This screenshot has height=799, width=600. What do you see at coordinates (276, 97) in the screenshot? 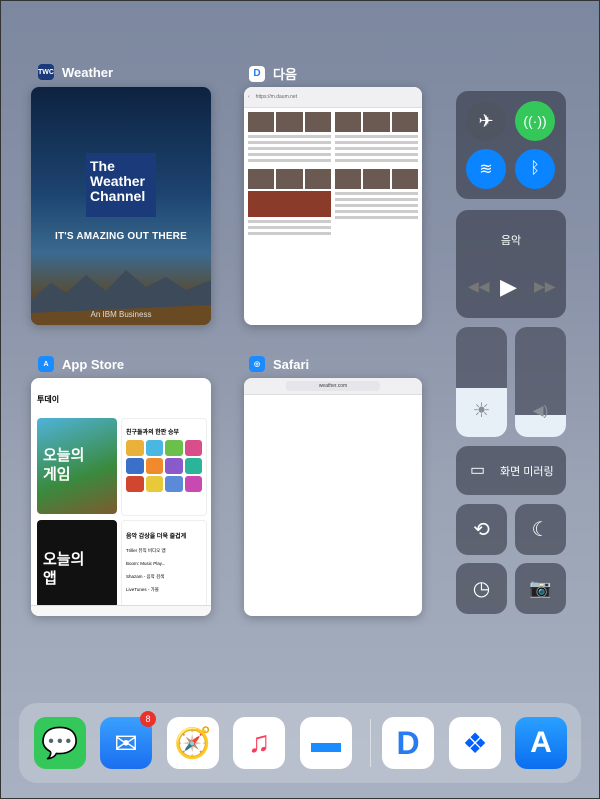
I see `daum-url: https://m.daum.net` at bounding box center [276, 97].